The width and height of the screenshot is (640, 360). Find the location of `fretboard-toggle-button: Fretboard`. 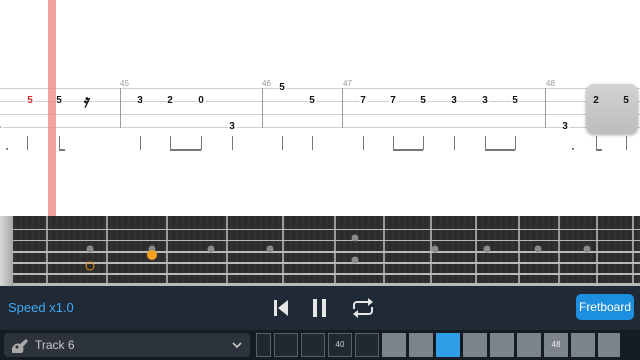

fretboard-toggle-button: Fretboard is located at coordinates (605, 307).